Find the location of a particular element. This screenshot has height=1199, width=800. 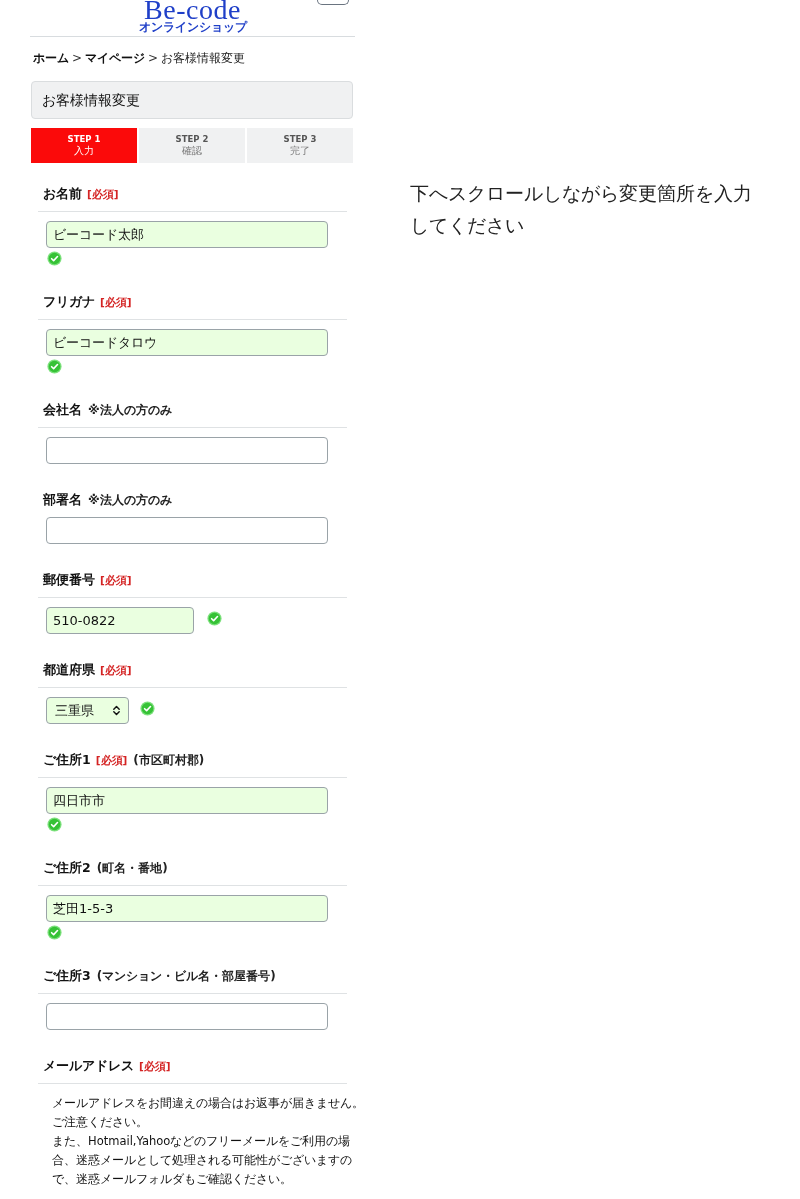

up-down-chevron-icon is located at coordinates (116, 710).